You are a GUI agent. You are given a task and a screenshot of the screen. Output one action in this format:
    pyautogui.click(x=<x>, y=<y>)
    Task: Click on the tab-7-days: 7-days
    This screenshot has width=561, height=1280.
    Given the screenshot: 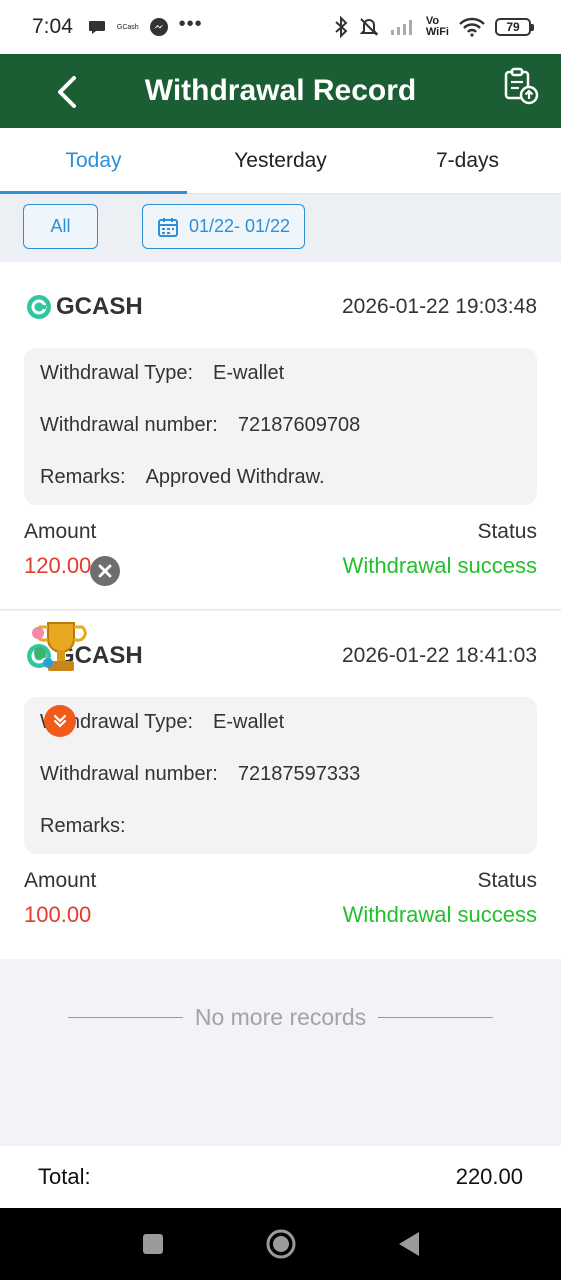 What is the action you would take?
    pyautogui.click(x=467, y=160)
    